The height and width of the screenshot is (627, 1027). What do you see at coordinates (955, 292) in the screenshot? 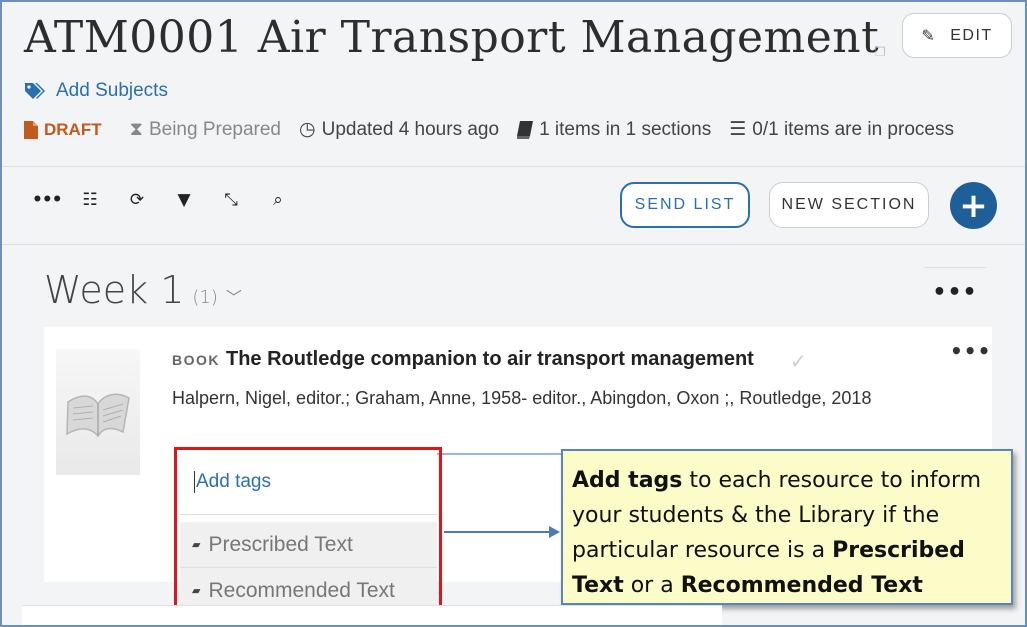
I see `section-more-button: •••` at bounding box center [955, 292].